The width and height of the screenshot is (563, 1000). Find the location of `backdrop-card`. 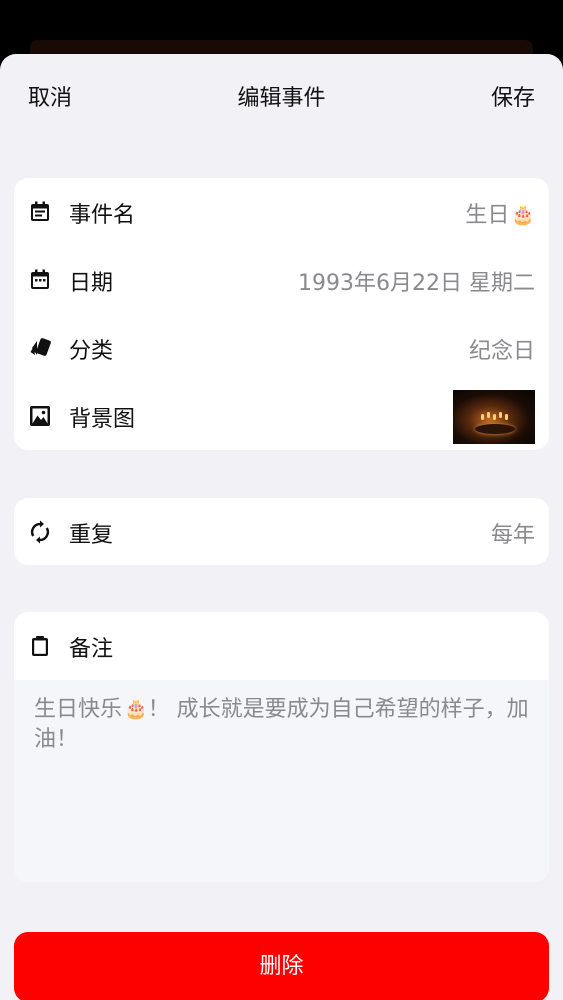

backdrop-card is located at coordinates (281, 47).